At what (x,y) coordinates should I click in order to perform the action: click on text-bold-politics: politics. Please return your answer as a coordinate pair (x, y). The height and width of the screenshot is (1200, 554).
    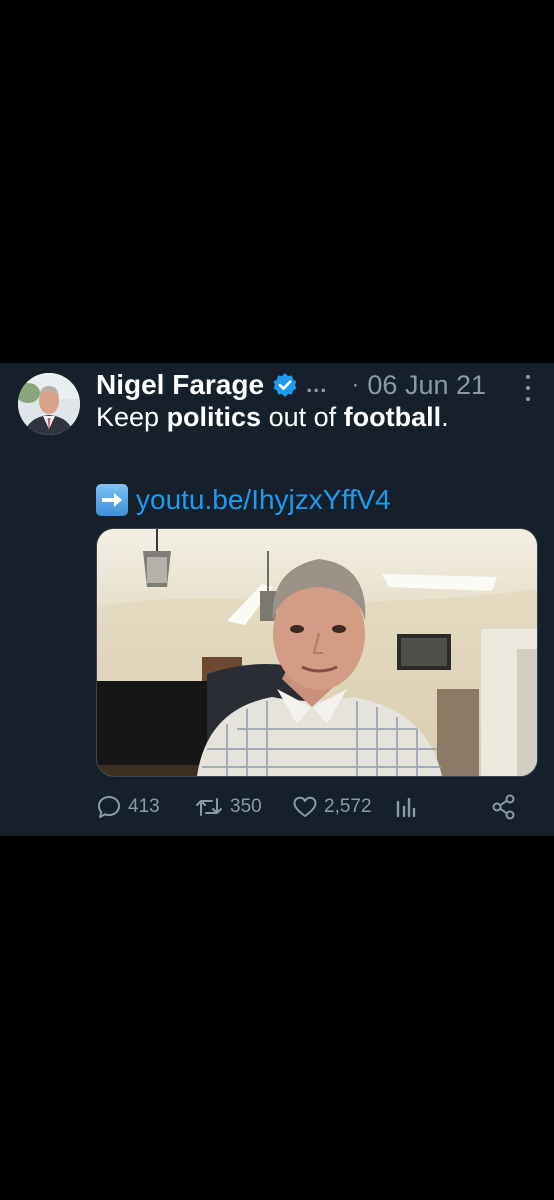
    Looking at the image, I should click on (214, 417).